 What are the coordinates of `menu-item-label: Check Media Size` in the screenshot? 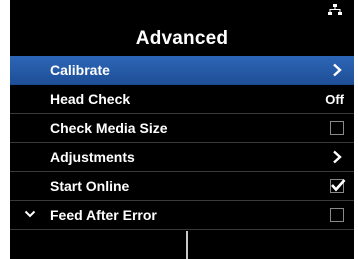 It's located at (109, 128).